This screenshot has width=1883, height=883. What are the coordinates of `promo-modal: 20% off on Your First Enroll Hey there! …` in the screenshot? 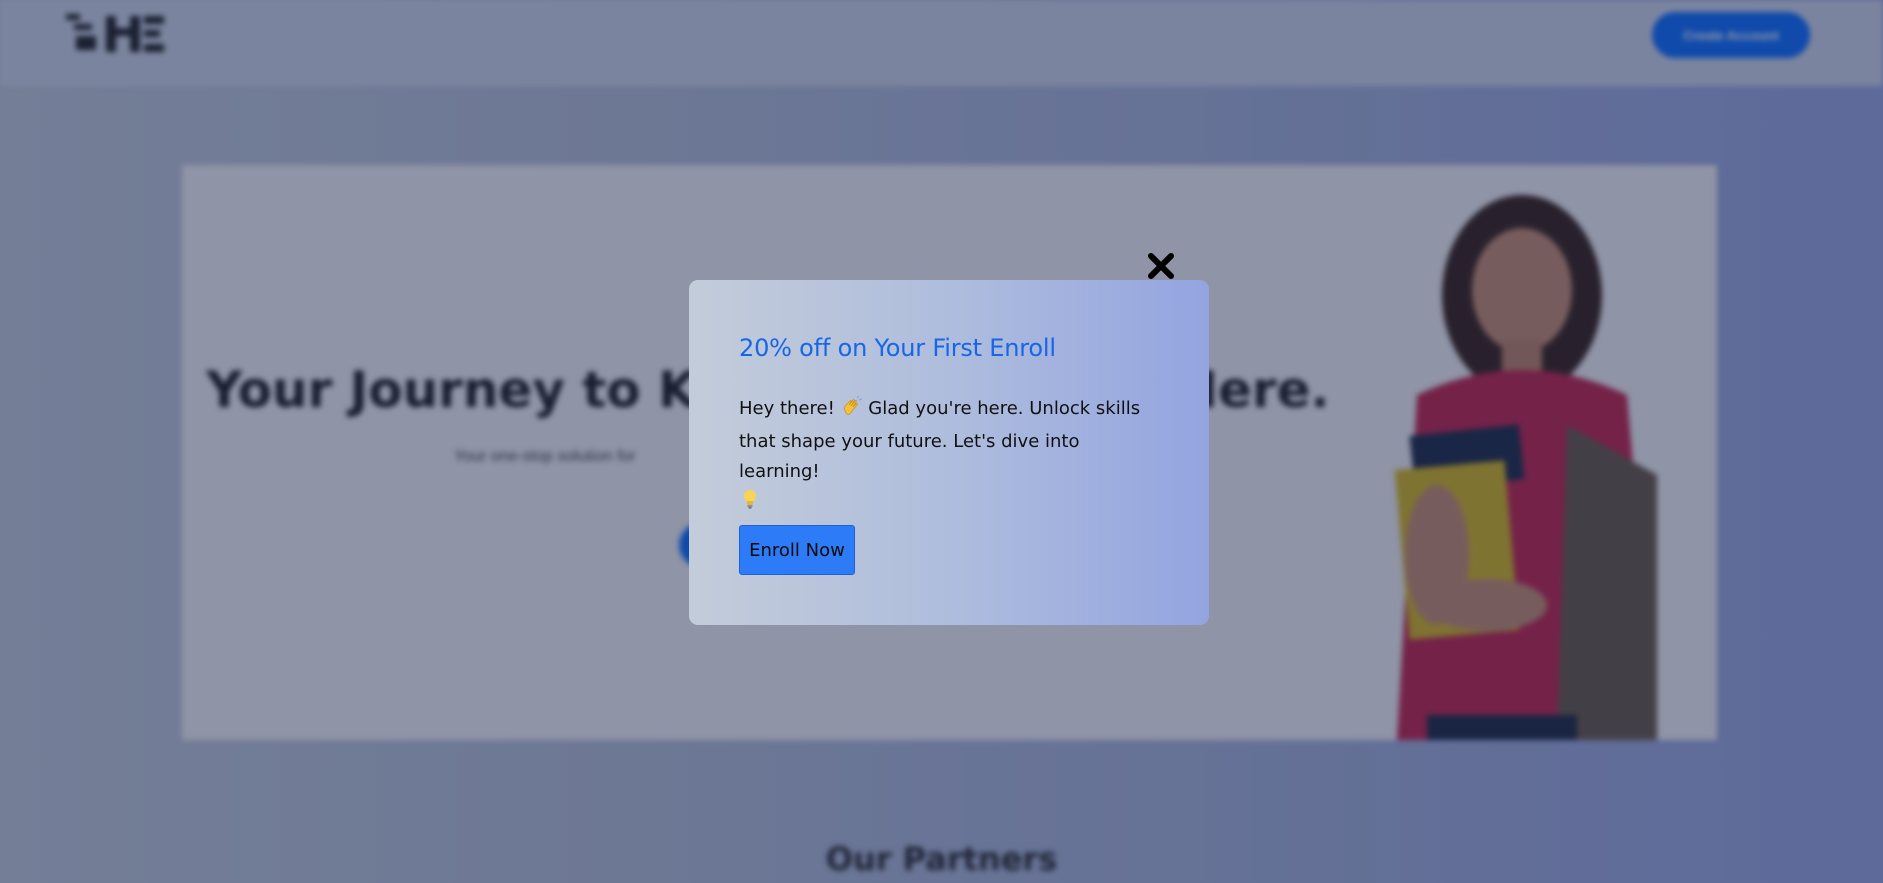 It's located at (949, 452).